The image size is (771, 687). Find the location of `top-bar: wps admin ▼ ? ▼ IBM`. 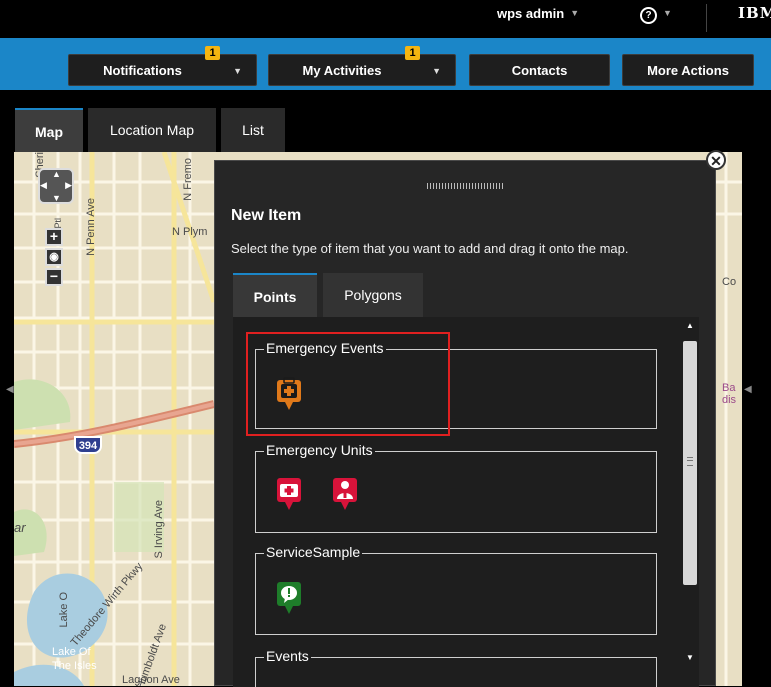

top-bar: wps admin ▼ ? ▼ IBM is located at coordinates (385, 19).